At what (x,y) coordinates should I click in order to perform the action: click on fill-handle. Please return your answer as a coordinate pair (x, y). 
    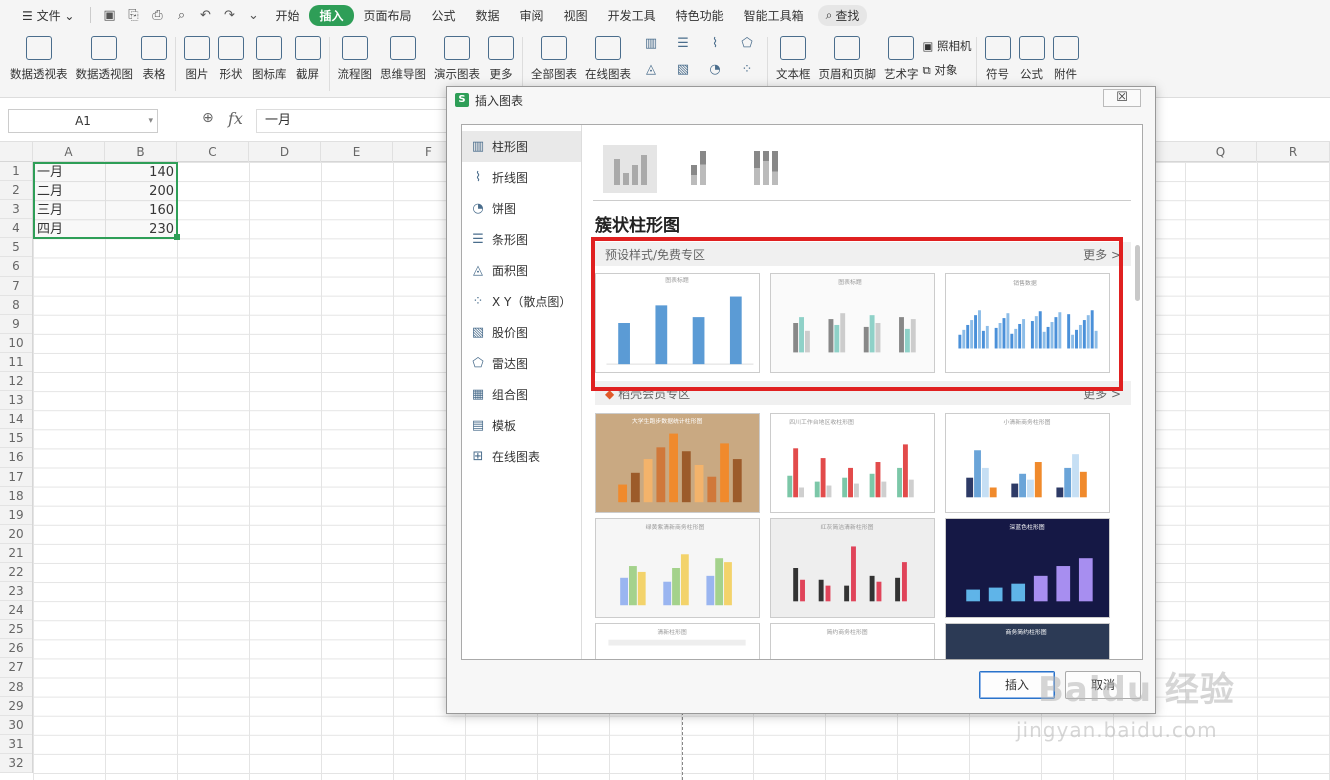
    Looking at the image, I should click on (177, 237).